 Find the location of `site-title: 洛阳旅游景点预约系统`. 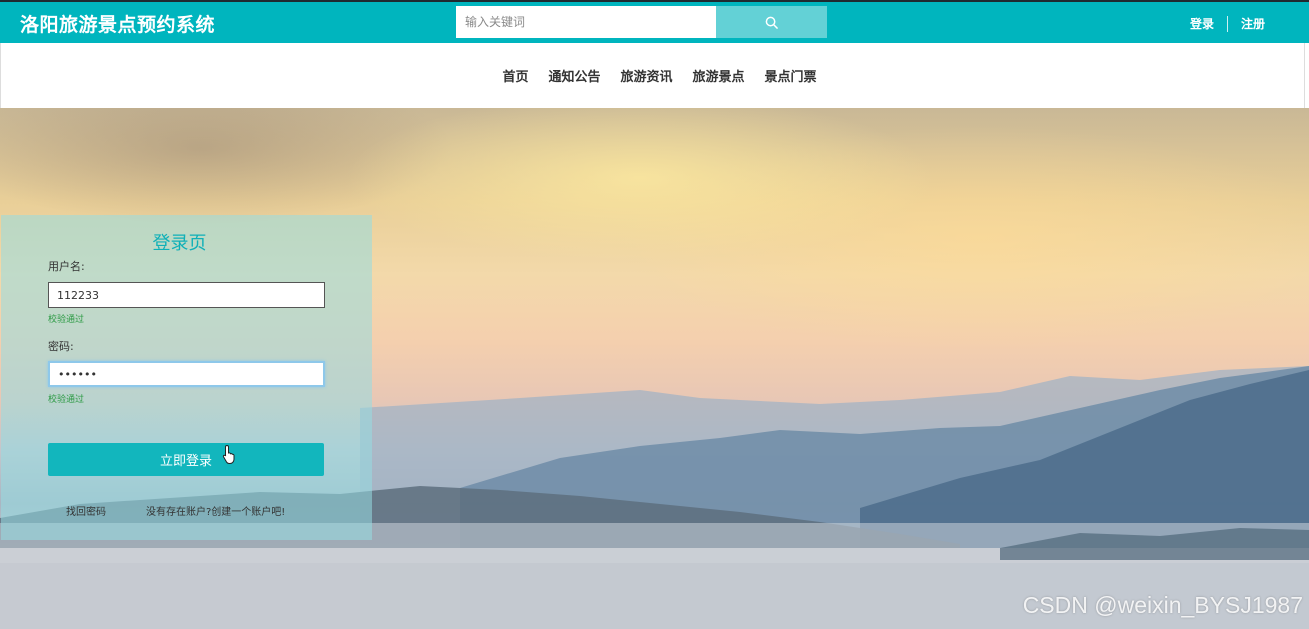

site-title: 洛阳旅游景点预约系统 is located at coordinates (117, 23).